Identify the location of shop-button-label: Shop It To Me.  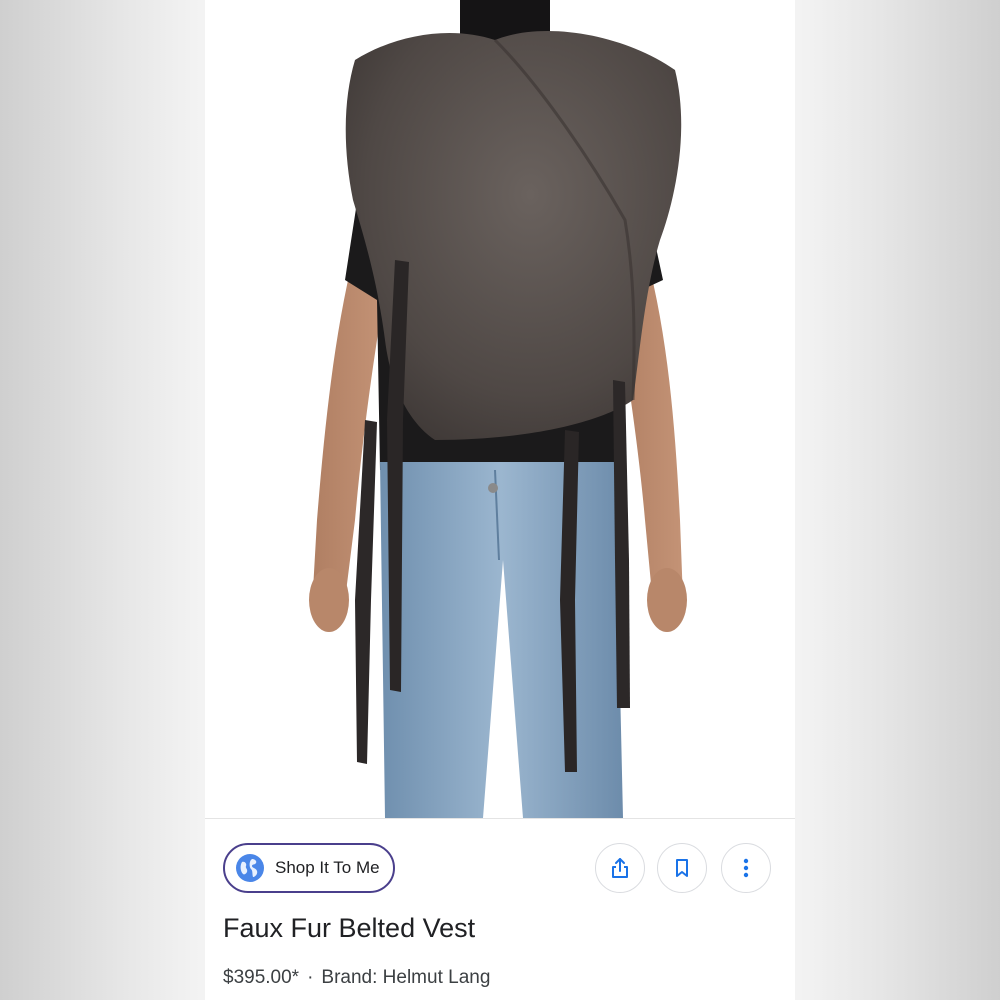
(327, 867).